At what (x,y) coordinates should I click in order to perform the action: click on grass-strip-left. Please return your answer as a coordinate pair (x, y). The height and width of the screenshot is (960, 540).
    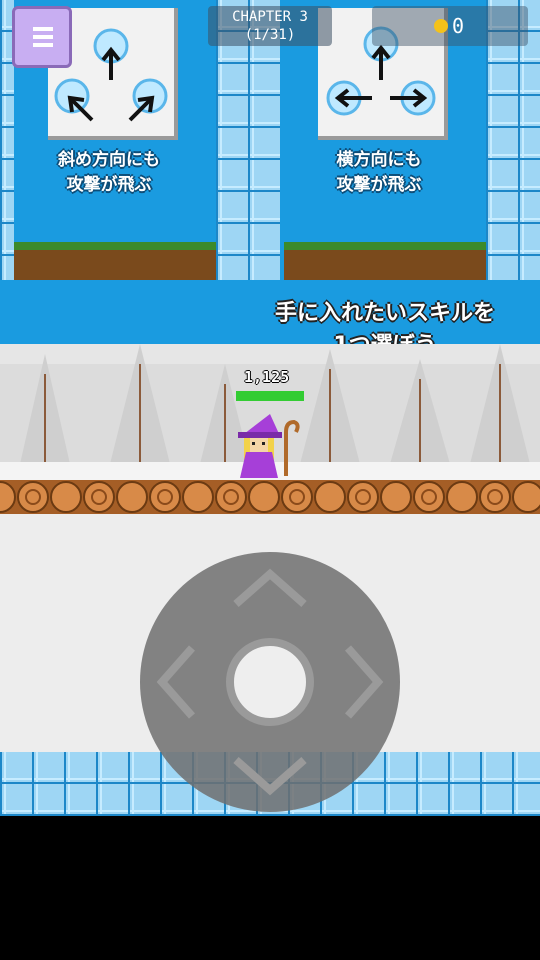
    Looking at the image, I should click on (115, 246).